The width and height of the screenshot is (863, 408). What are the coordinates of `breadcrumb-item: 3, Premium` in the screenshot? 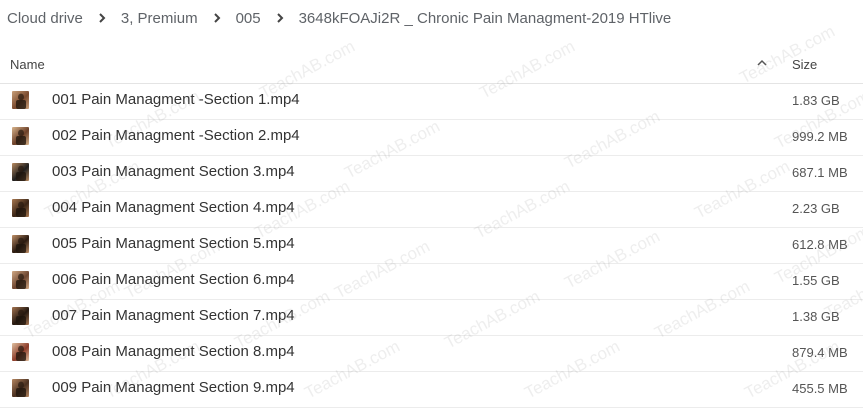 It's located at (159, 18).